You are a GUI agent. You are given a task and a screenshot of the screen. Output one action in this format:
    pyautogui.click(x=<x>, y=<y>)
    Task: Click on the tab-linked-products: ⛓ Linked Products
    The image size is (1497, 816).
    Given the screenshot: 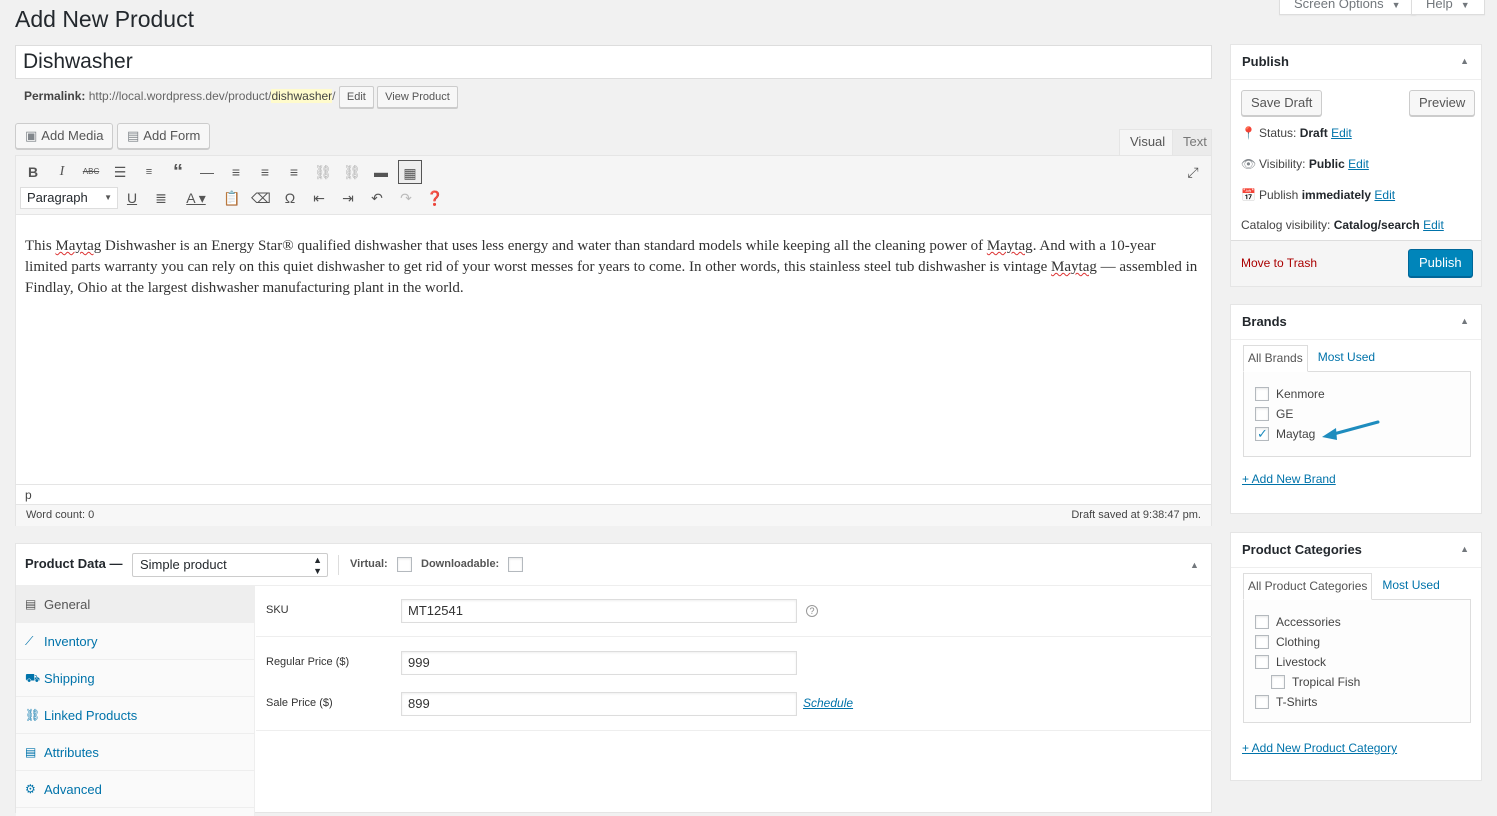 What is the action you would take?
    pyautogui.click(x=135, y=715)
    